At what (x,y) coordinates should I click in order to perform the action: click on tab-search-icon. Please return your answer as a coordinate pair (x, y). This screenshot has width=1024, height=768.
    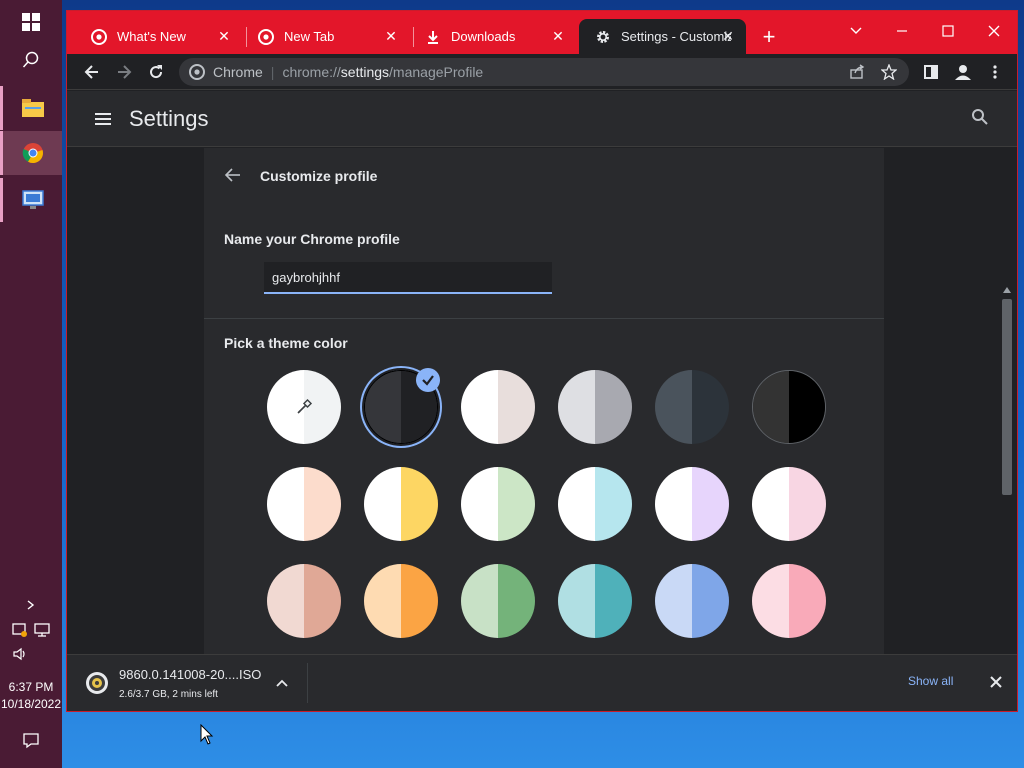
    Looking at the image, I should click on (856, 31).